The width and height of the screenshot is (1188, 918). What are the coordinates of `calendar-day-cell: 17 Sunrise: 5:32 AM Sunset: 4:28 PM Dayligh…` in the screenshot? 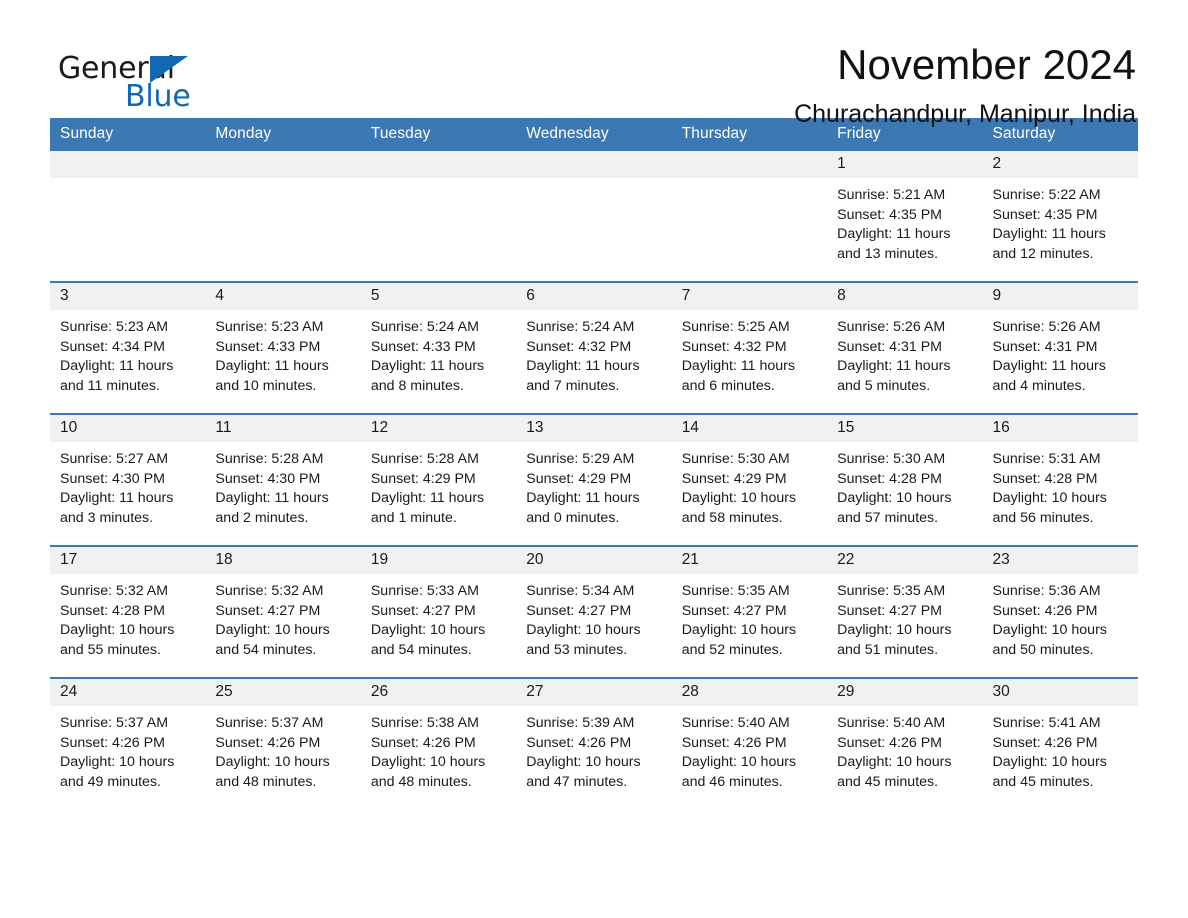 It's located at (128, 605).